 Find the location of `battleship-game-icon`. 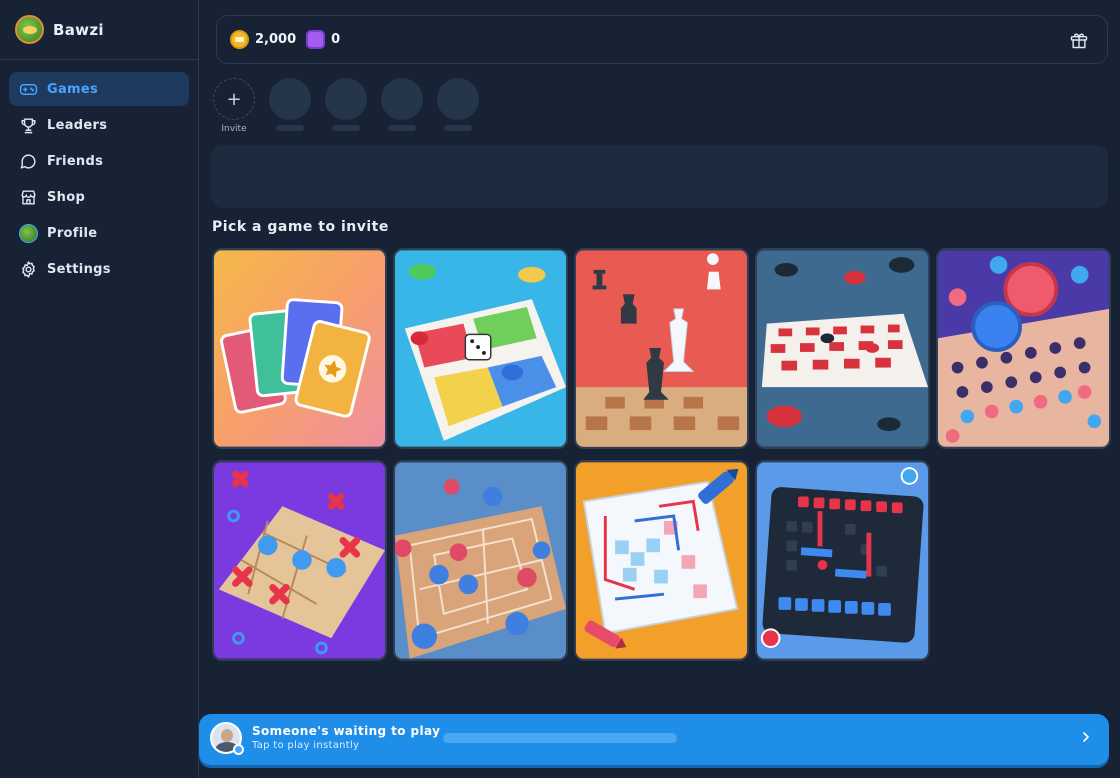

battleship-game-icon is located at coordinates (842, 560).